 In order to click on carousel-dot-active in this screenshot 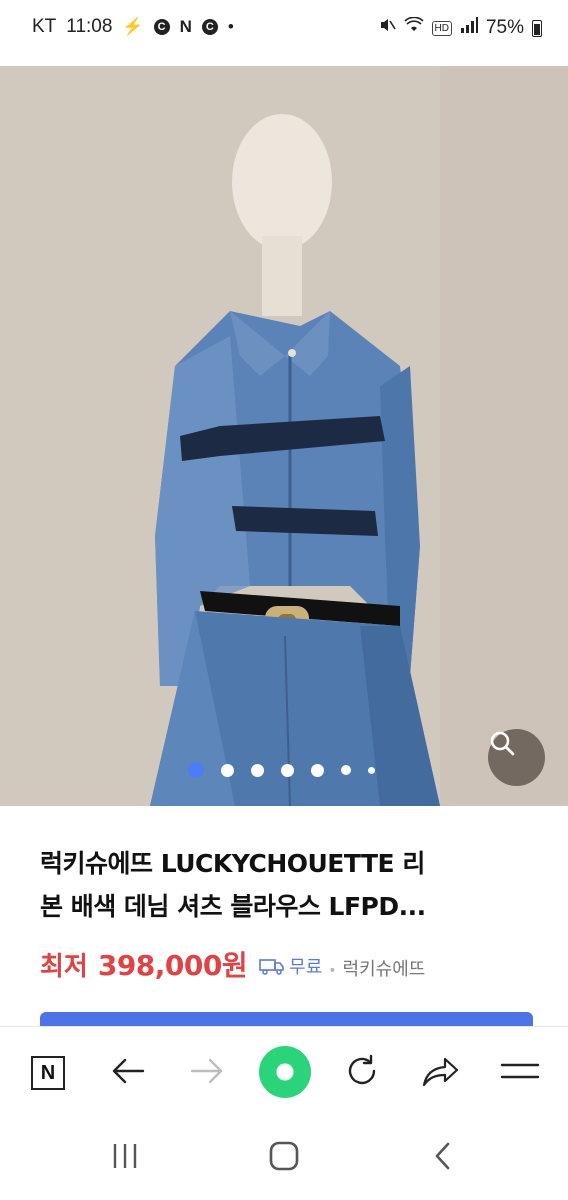, I will do `click(196, 770)`.